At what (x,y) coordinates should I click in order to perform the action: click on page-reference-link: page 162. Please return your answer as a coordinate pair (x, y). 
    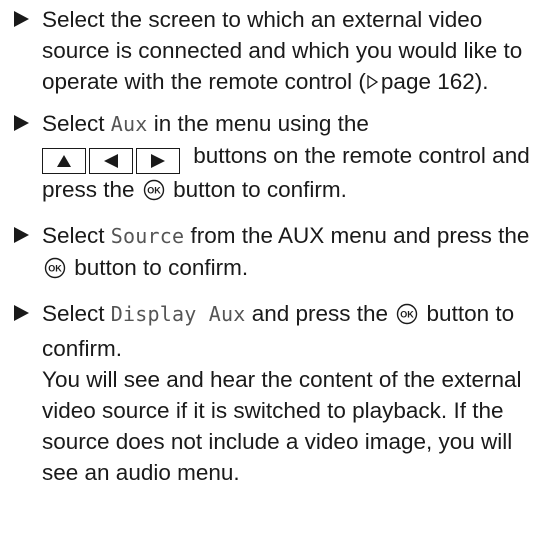
    Looking at the image, I should click on (428, 81).